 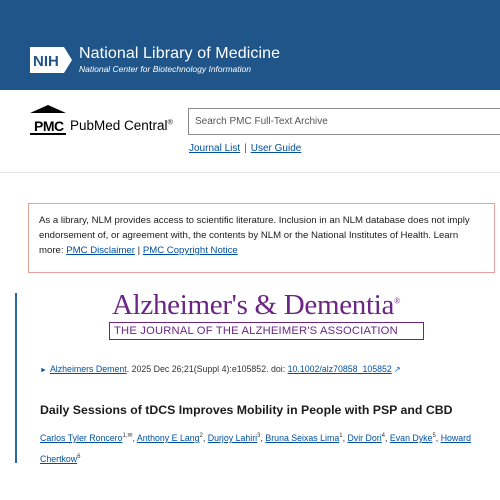 I want to click on journal-list-link: Journal List, so click(x=214, y=148).